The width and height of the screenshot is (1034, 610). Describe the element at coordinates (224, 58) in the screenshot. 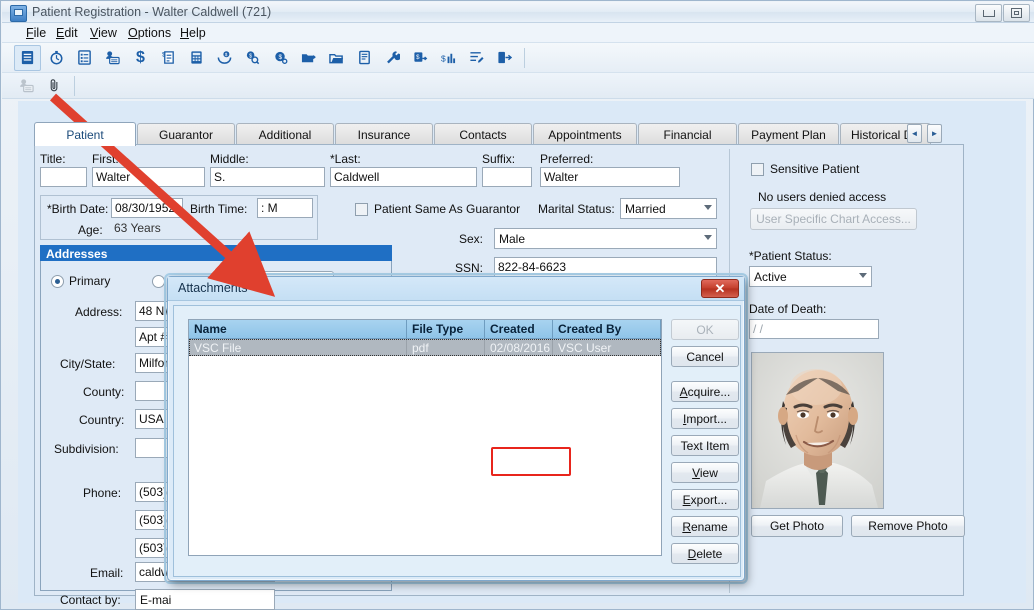

I see `payment-receive-icon: $` at that location.